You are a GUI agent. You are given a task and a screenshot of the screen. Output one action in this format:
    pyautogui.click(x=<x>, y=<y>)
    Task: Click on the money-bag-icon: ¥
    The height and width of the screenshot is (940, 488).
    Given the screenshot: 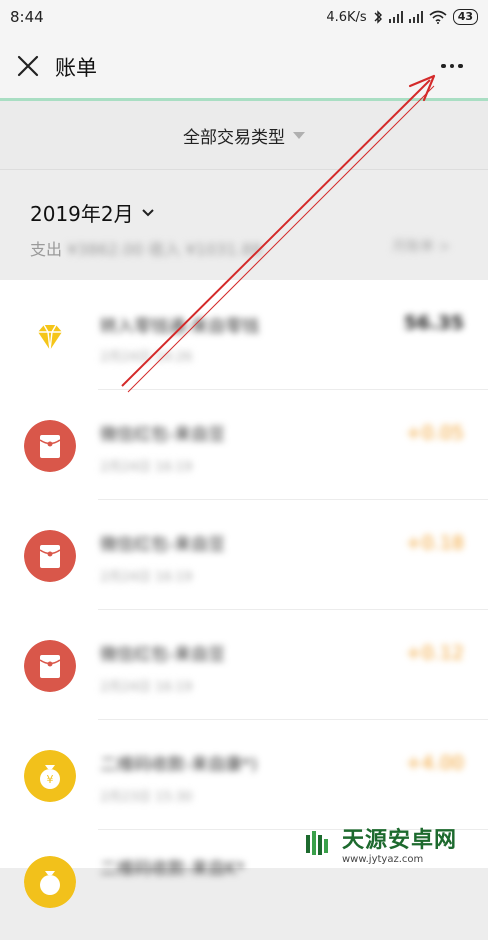 What is the action you would take?
    pyautogui.click(x=50, y=776)
    